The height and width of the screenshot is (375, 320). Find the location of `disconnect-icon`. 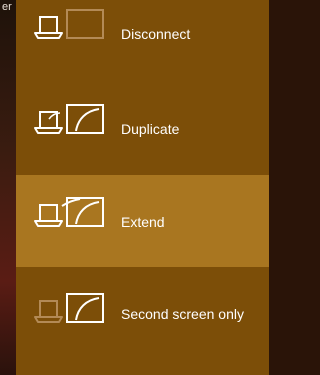

disconnect-icon is located at coordinates (69, 24).